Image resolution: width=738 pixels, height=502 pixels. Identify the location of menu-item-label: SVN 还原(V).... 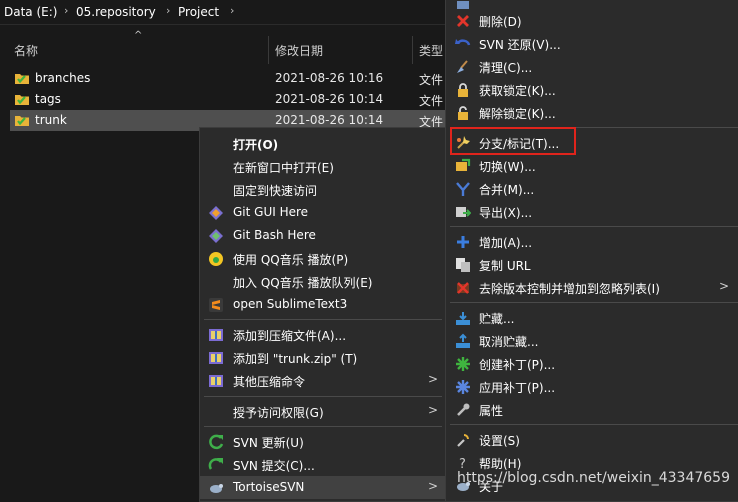
(520, 45).